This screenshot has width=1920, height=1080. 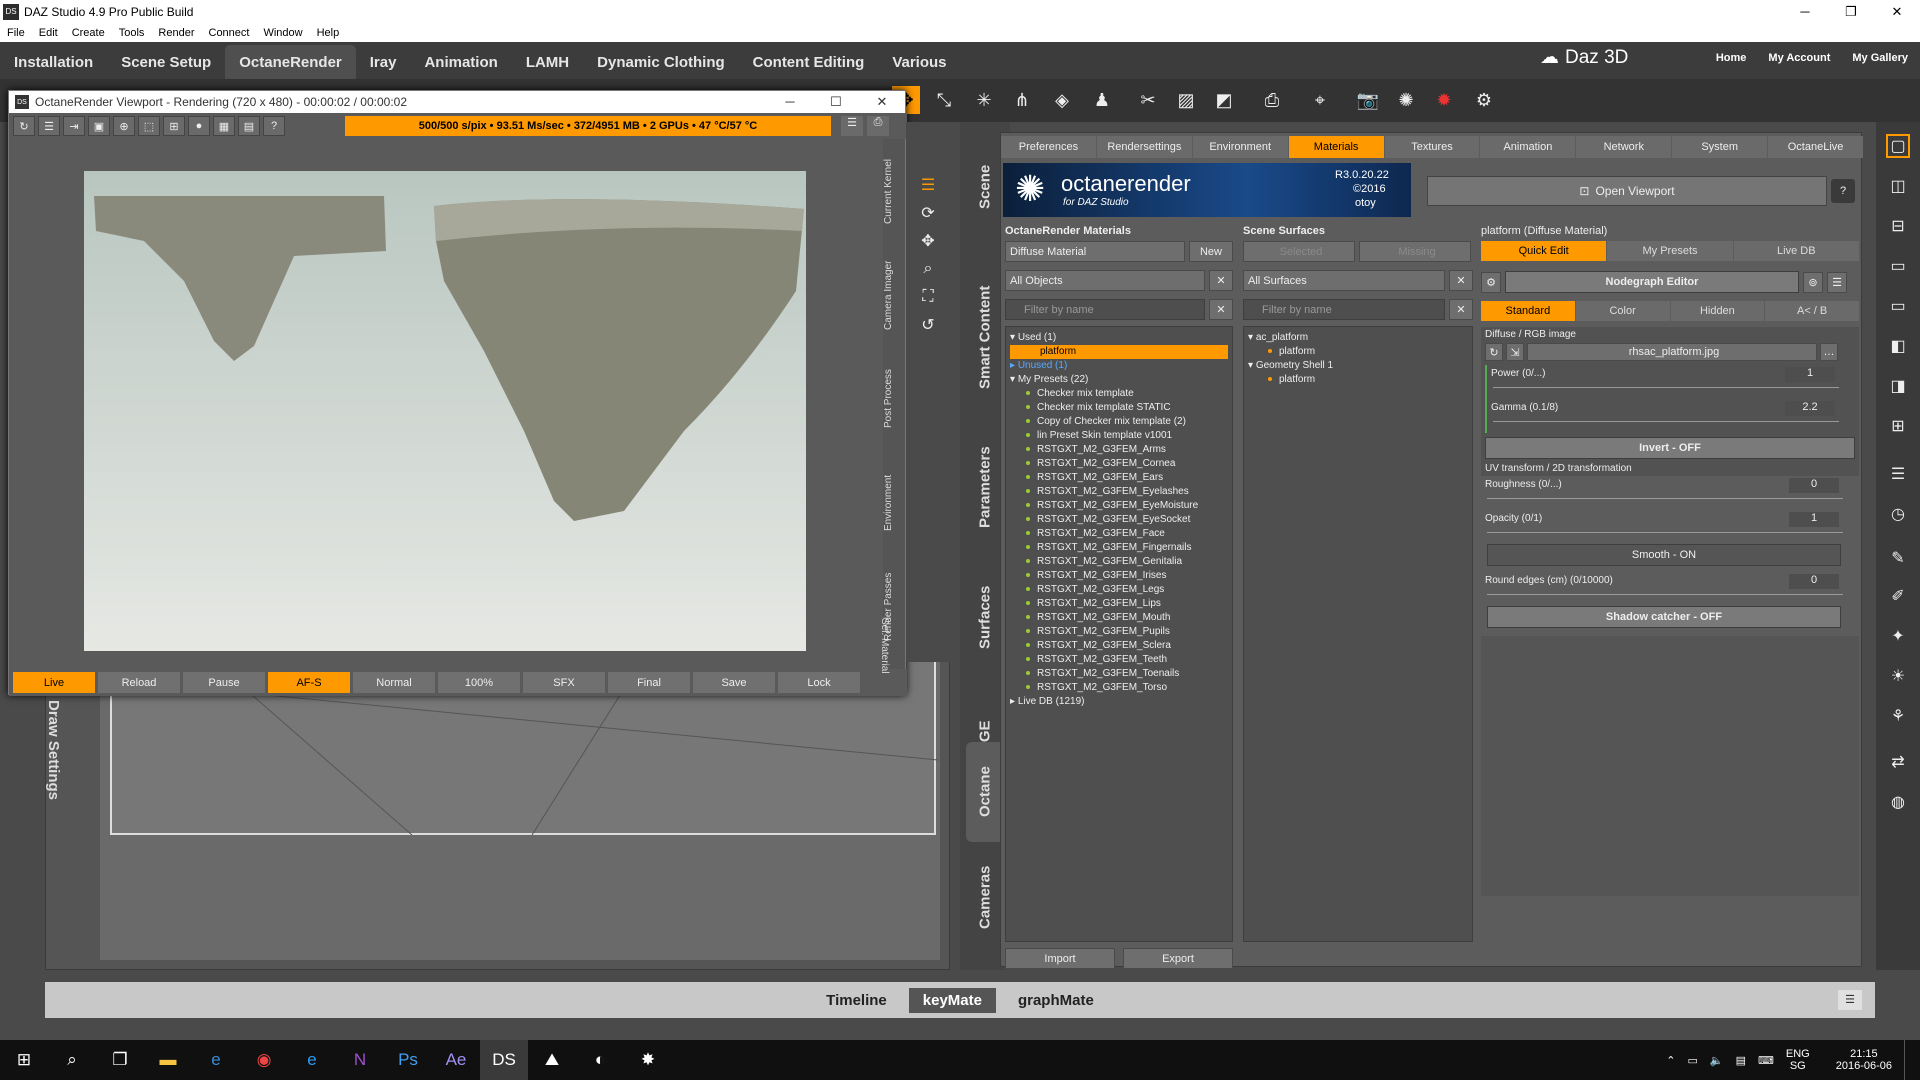 What do you see at coordinates (1670, 527) in the screenshot?
I see `opacity-slider: Opacity (0/1) 1` at bounding box center [1670, 527].